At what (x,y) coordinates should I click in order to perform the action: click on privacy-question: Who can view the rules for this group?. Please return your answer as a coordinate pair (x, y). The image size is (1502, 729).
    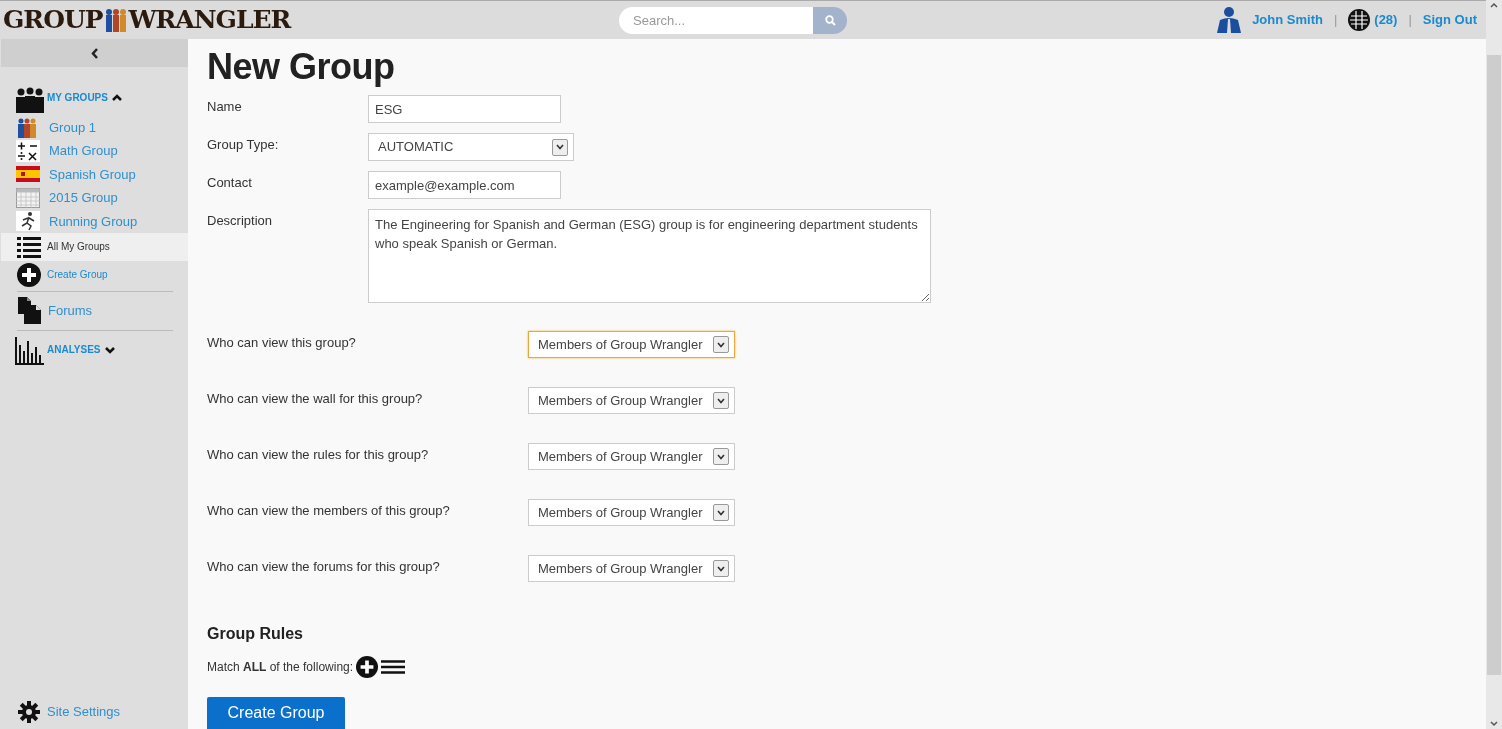
    Looking at the image, I should click on (318, 455).